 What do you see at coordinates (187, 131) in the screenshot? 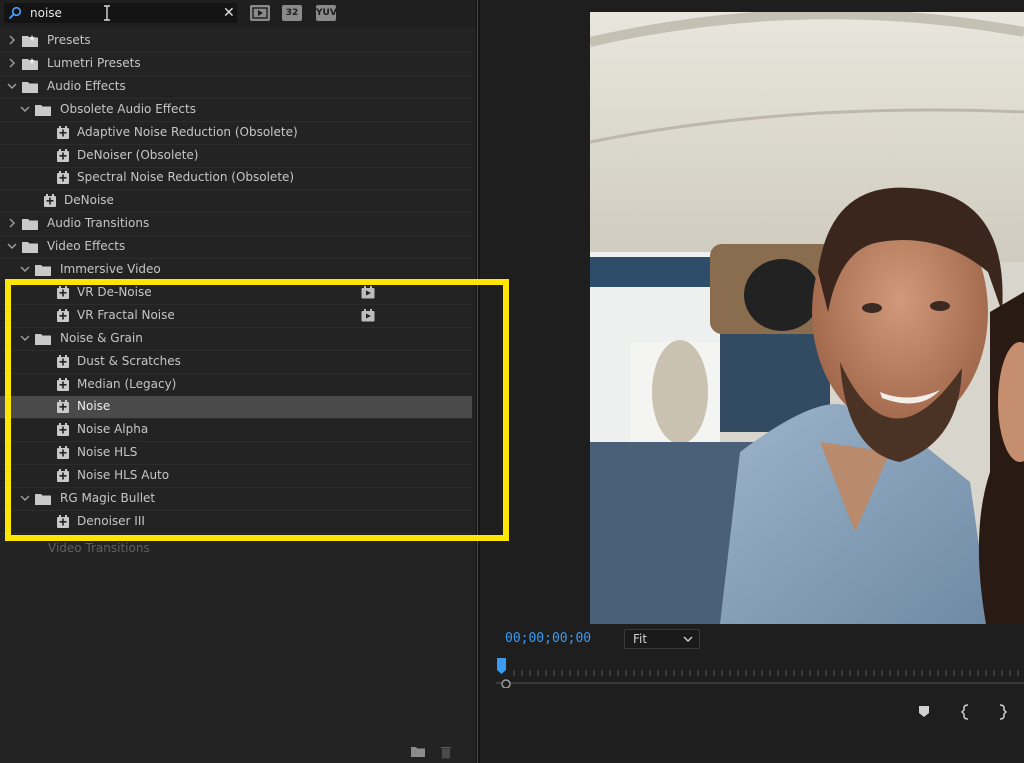
I see `tree-row-label: Adaptive Noise Reduction (Obsolete)` at bounding box center [187, 131].